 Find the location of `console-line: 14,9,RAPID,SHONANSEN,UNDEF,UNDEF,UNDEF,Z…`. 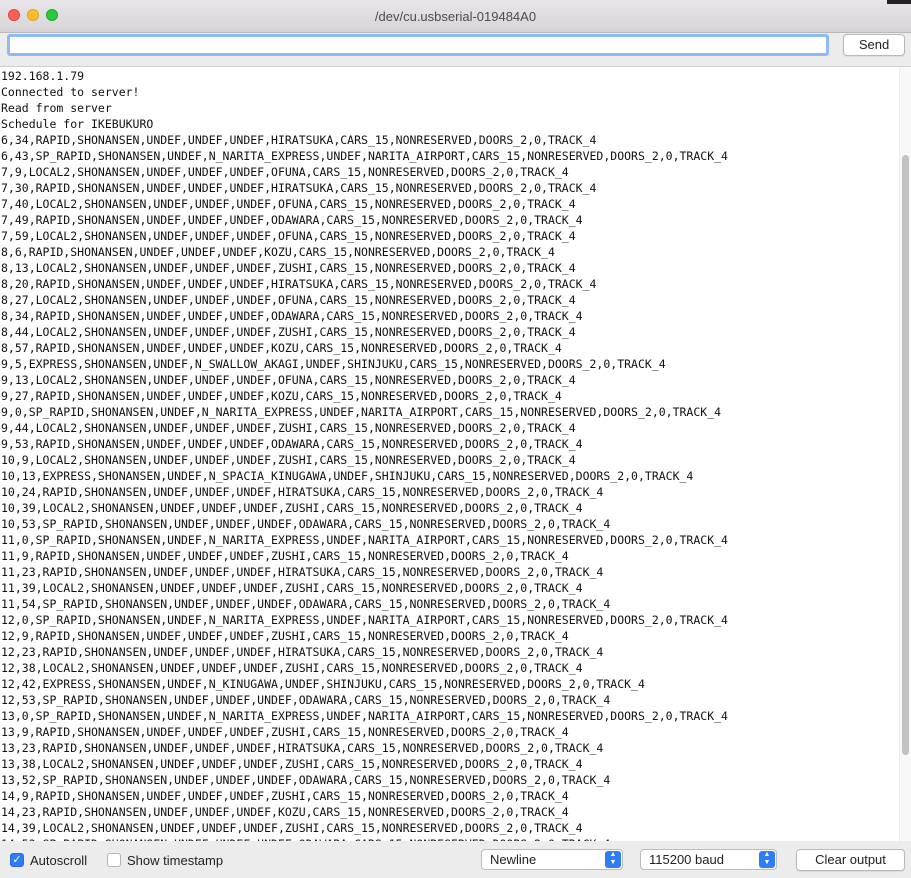

console-line: 14,9,RAPID,SHONANSEN,UNDEF,UNDEF,UNDEF,Z… is located at coordinates (285, 796).